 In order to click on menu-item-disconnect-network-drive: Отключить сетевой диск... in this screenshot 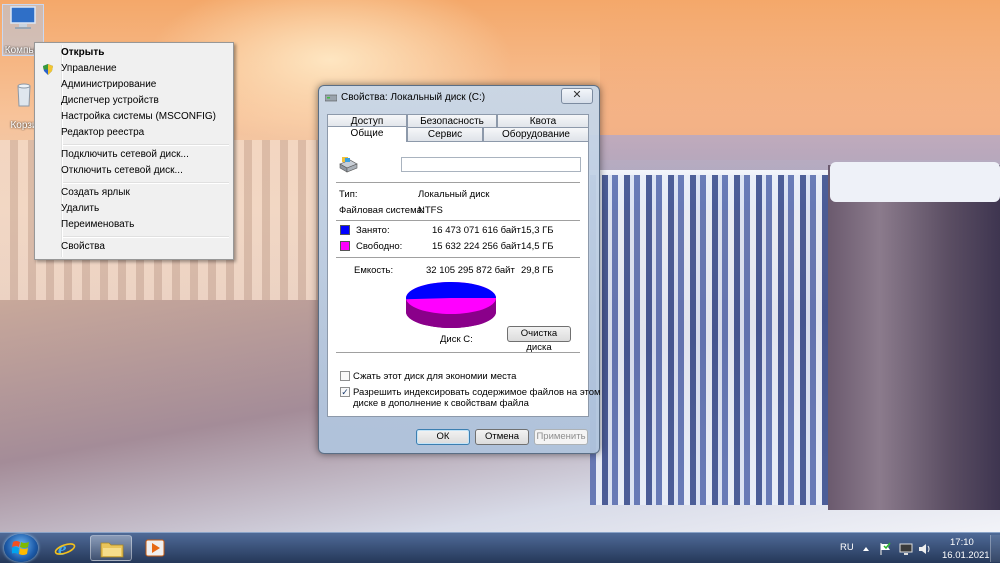, I will do `click(134, 171)`.